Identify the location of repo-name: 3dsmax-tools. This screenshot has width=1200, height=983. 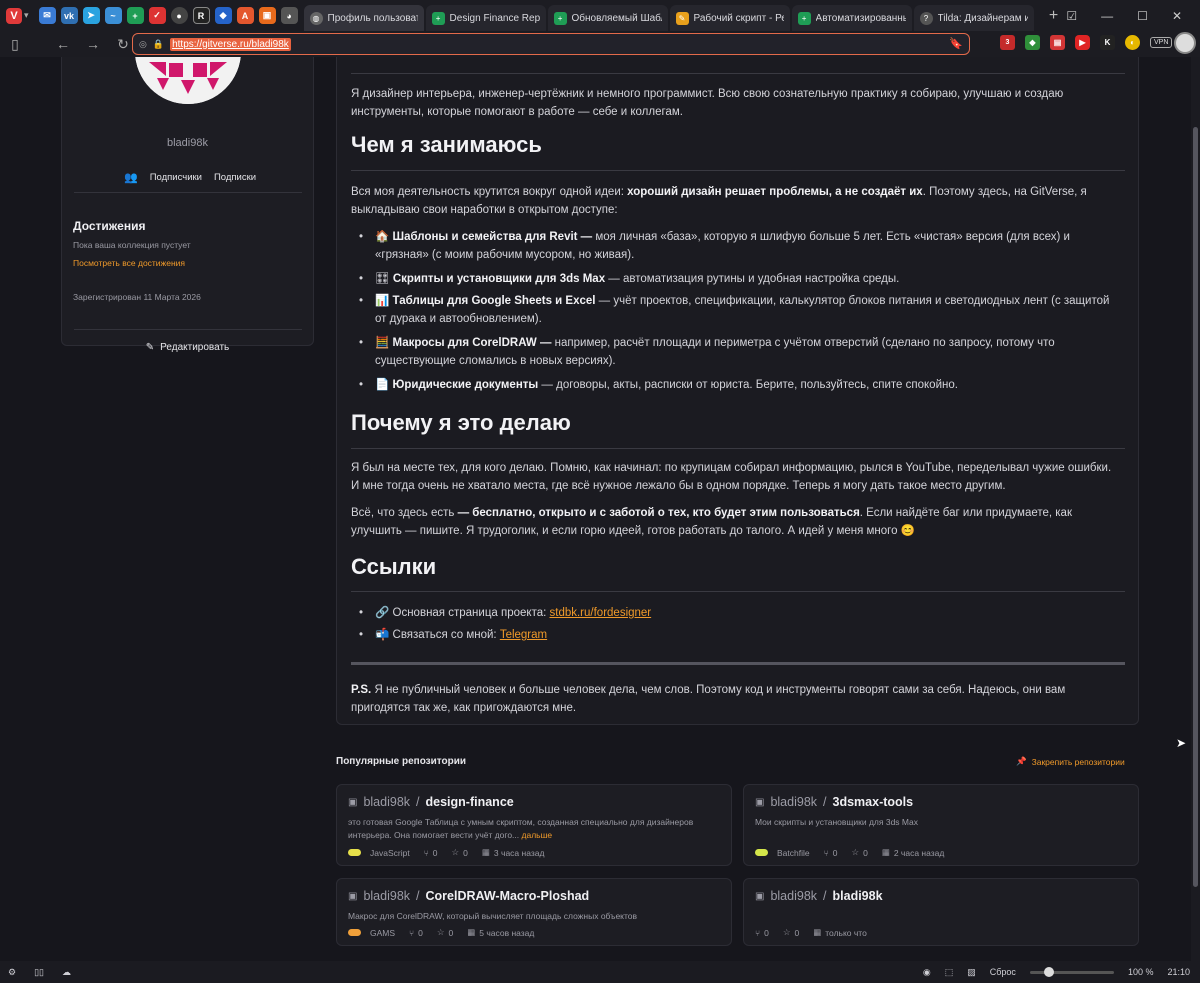
(873, 802).